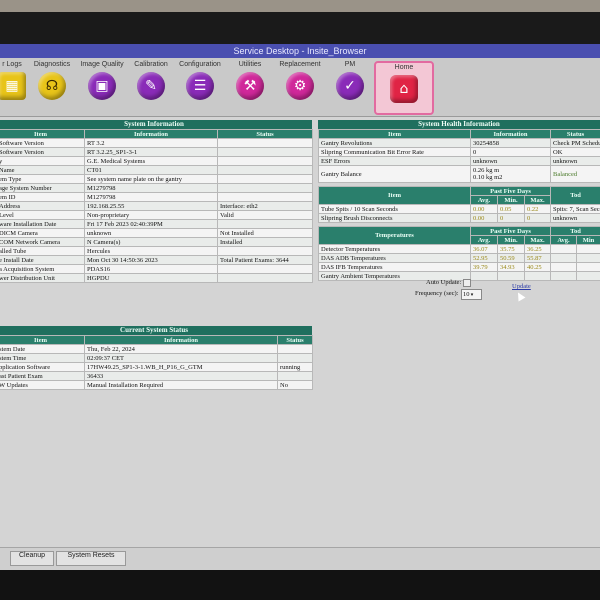 This screenshot has width=600, height=600. I want to click on table-row: Software Version RT 3.2, so click(156, 143).